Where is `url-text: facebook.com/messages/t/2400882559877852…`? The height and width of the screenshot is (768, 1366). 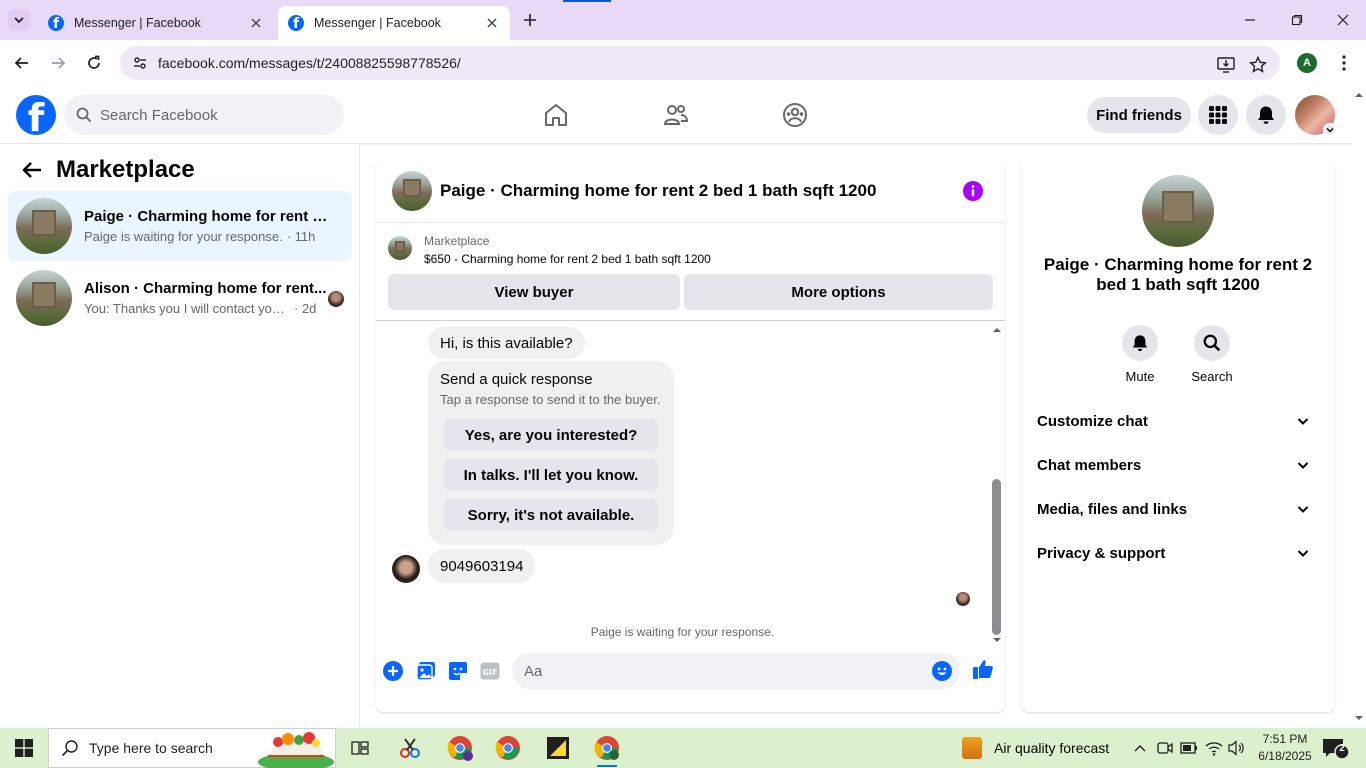 url-text: facebook.com/messages/t/2400882559877852… is located at coordinates (309, 63).